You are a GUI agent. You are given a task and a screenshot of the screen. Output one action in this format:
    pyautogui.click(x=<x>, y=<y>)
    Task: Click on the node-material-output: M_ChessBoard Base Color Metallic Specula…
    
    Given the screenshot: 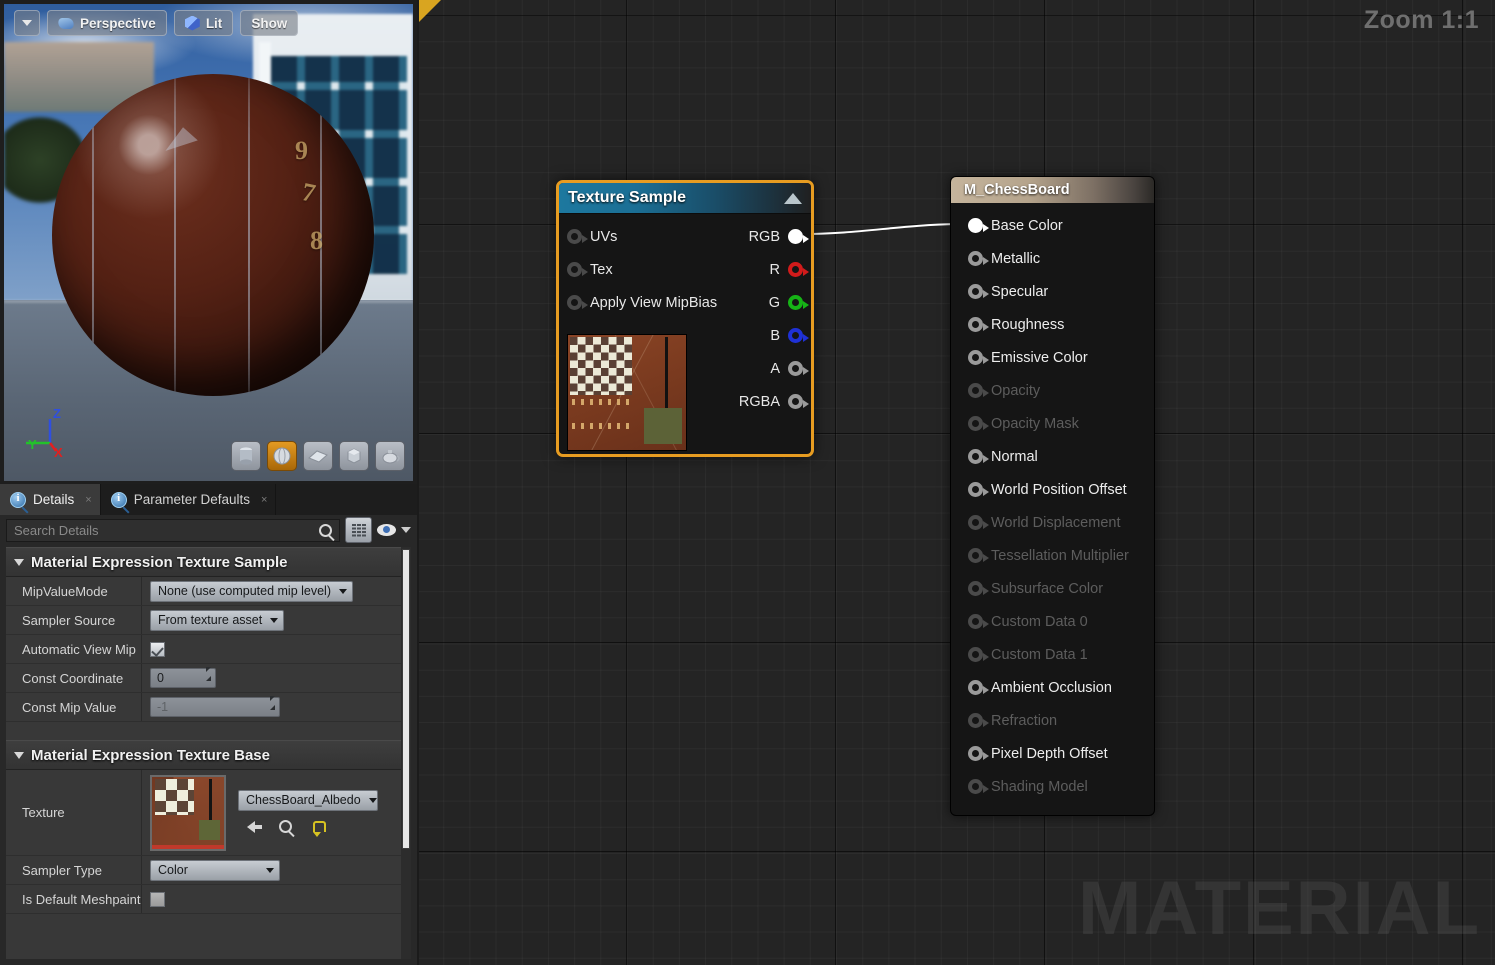 What is the action you would take?
    pyautogui.click(x=1052, y=496)
    